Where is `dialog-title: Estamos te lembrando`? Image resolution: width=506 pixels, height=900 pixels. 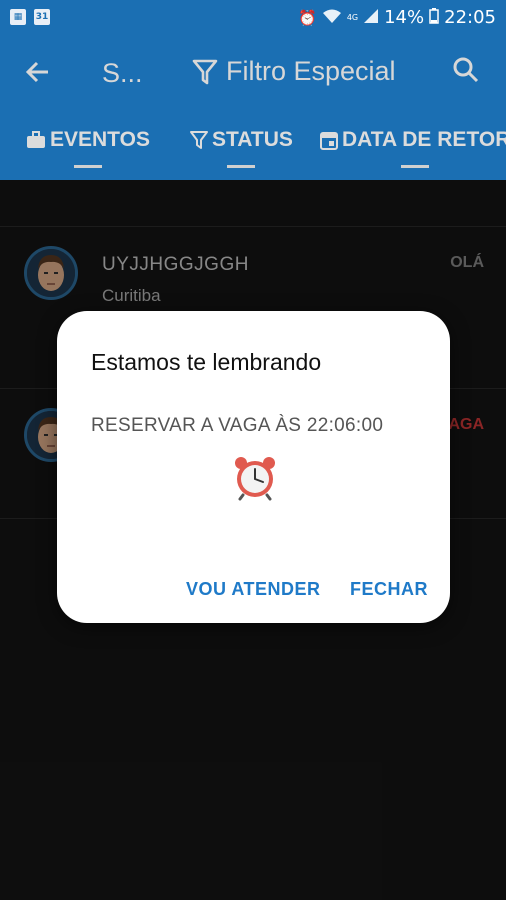
dialog-title: Estamos te lembrando is located at coordinates (206, 362).